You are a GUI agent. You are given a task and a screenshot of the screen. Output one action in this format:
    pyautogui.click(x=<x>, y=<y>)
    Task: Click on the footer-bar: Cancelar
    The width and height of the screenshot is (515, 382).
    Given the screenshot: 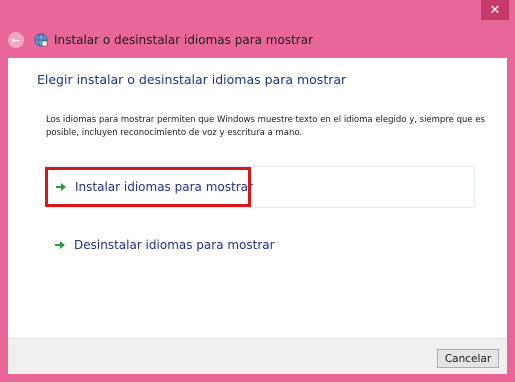 What is the action you would take?
    pyautogui.click(x=257, y=356)
    